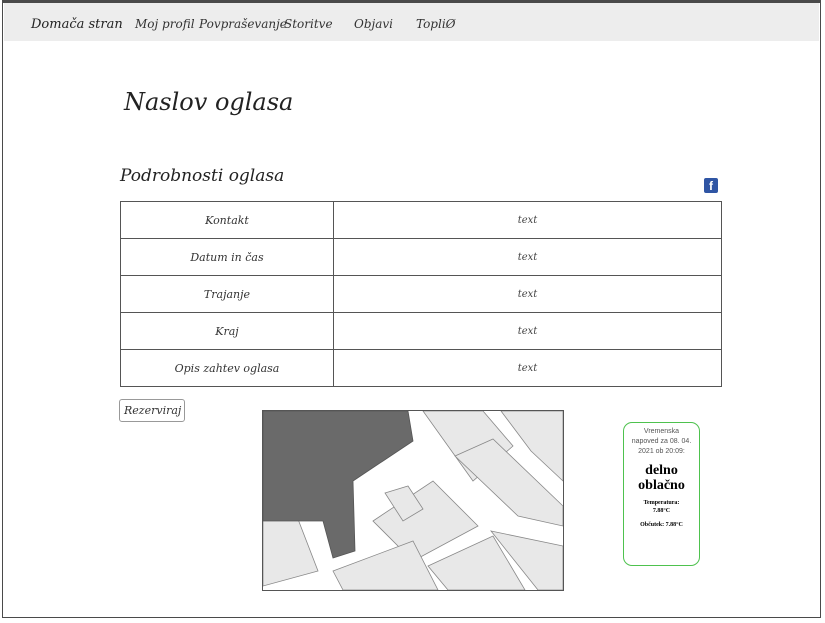 The image size is (825, 623). I want to click on table-row: Trajanje text, so click(421, 294).